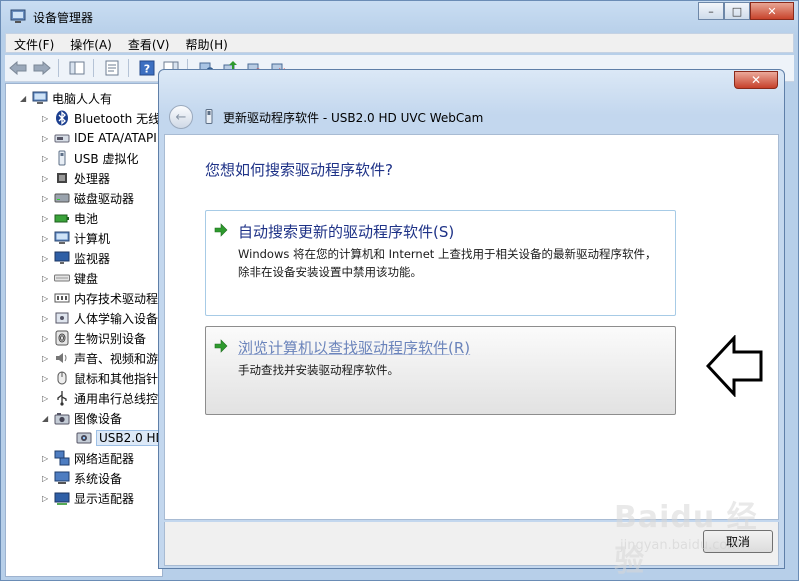 Image resolution: width=799 pixels, height=581 pixels. Describe the element at coordinates (116, 318) in the screenshot. I see `tree-item-label: 人体学输入设备` at that location.